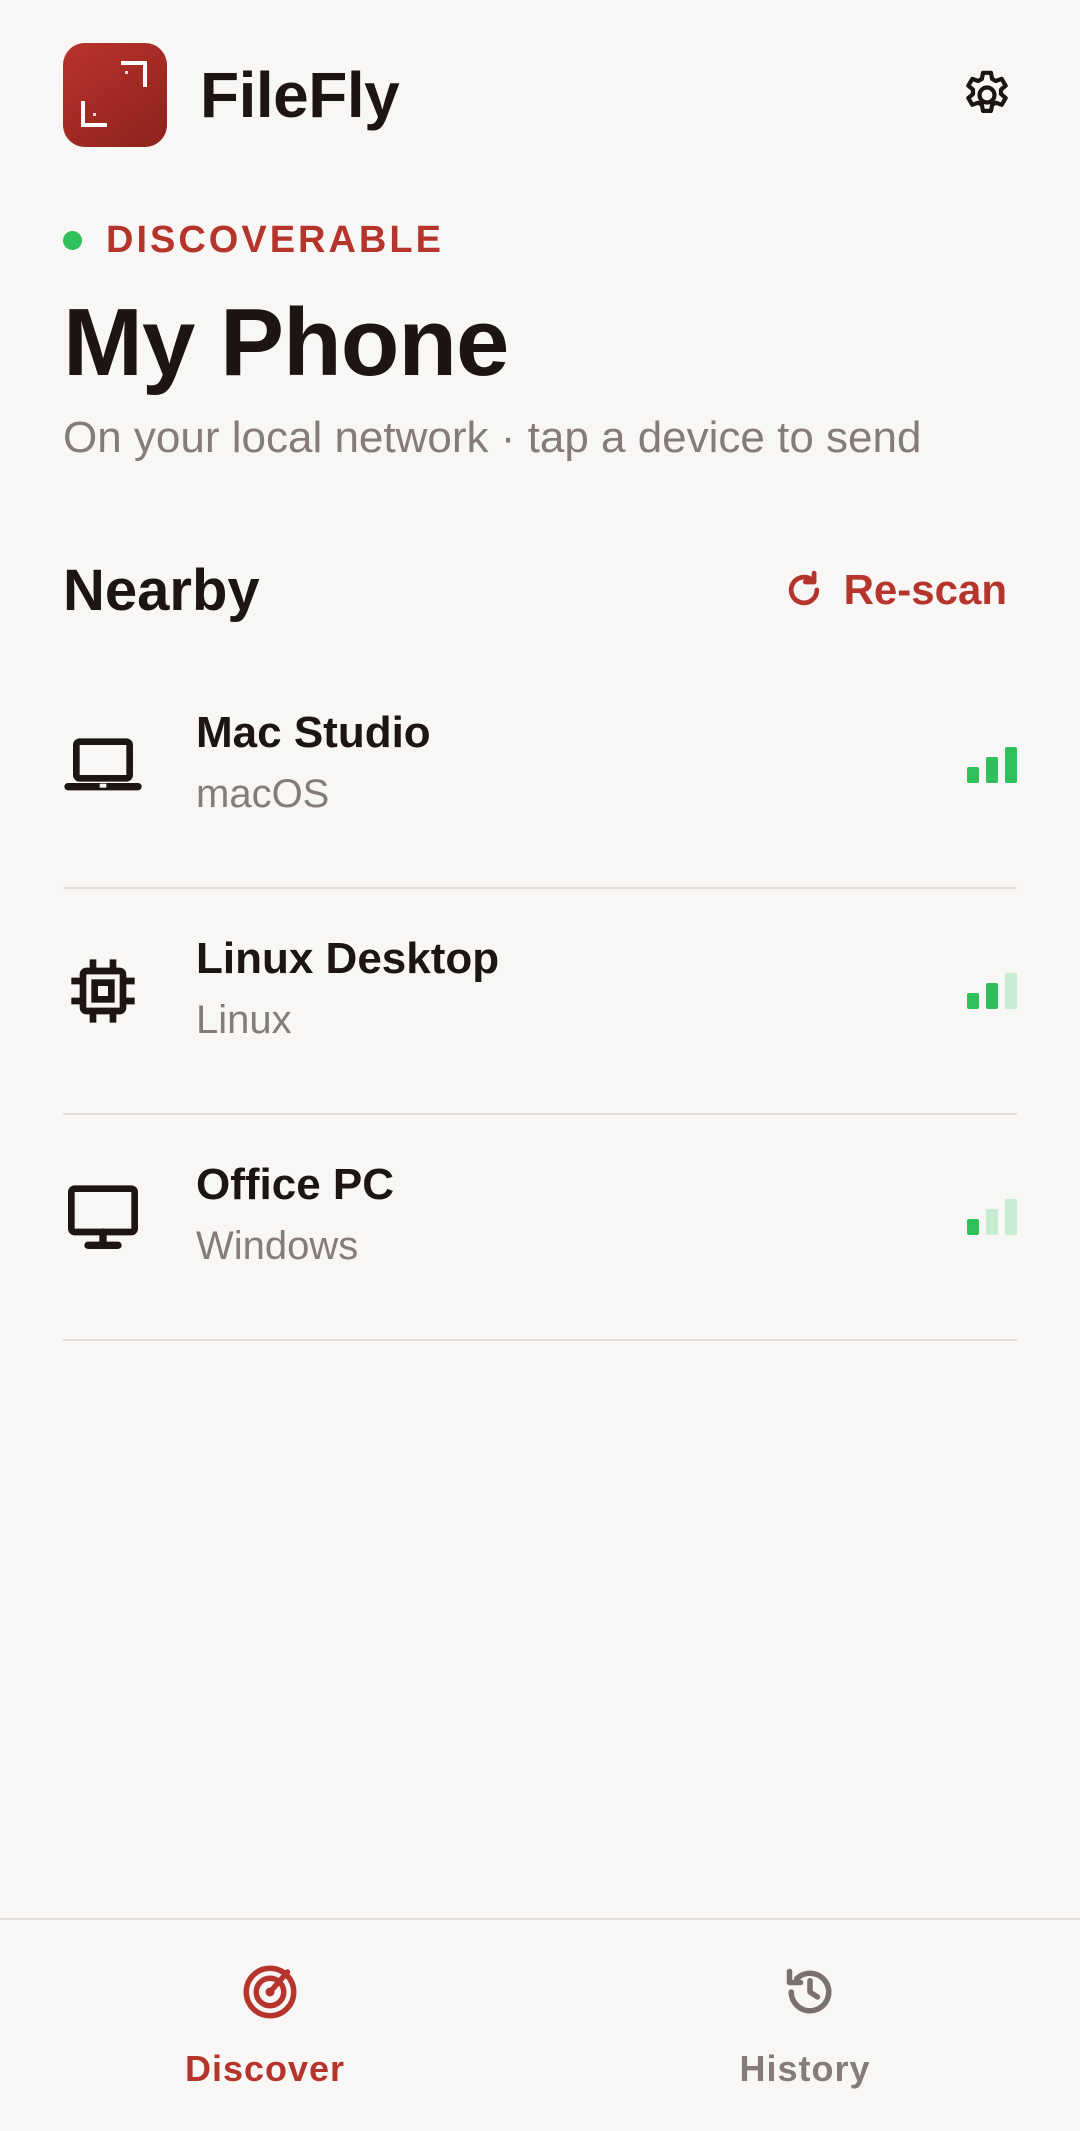 The width and height of the screenshot is (1080, 2131). What do you see at coordinates (244, 1020) in the screenshot?
I see `device-os: Linux` at bounding box center [244, 1020].